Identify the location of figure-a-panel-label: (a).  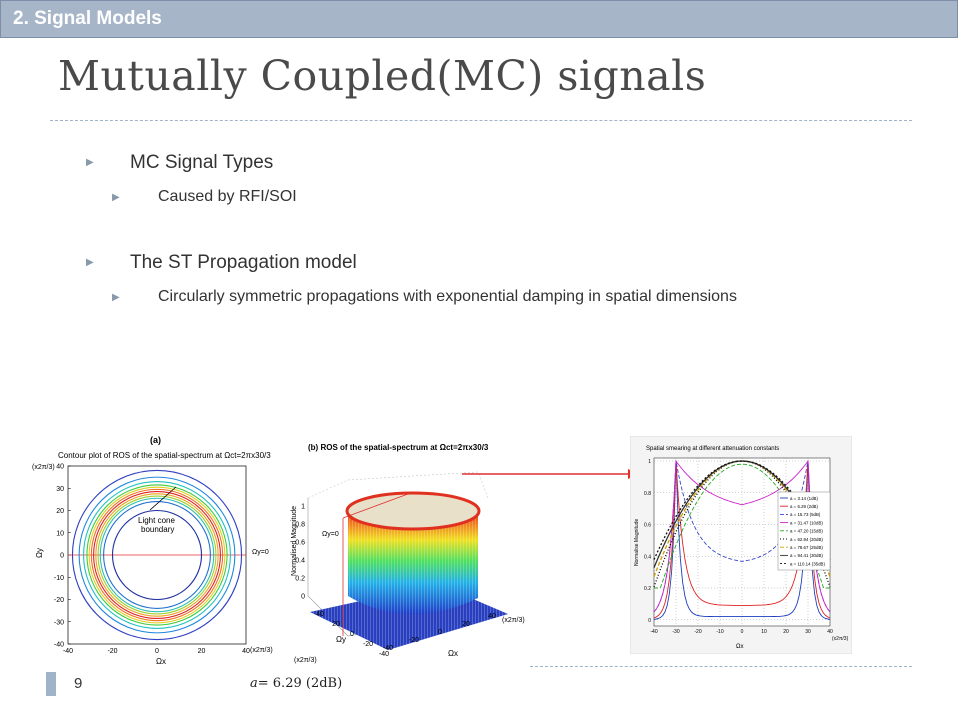
(155, 440).